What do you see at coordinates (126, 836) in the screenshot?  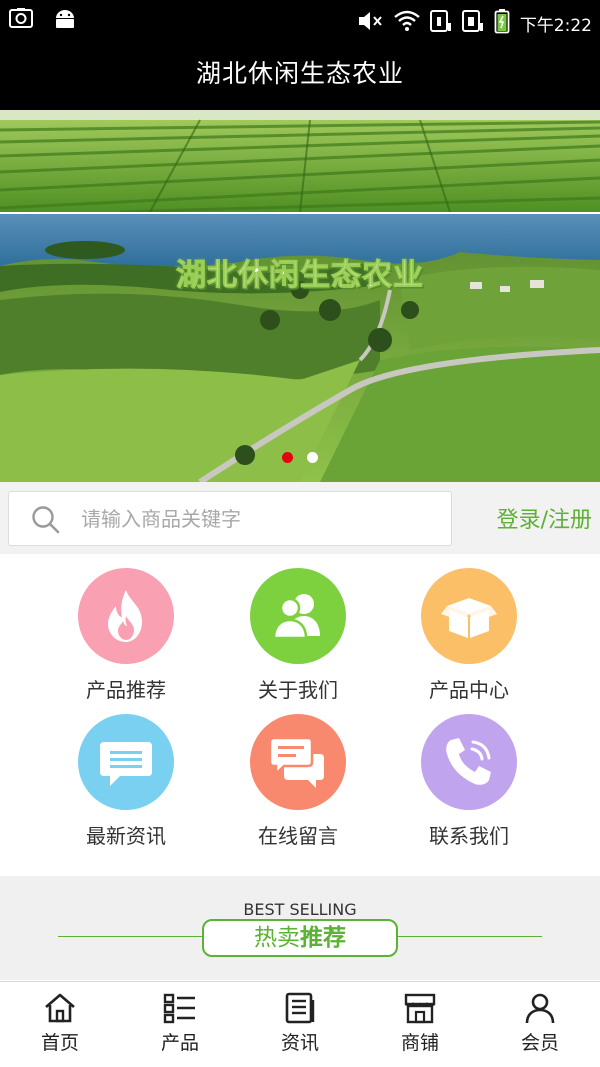 I see `menu-label: 最新资讯` at bounding box center [126, 836].